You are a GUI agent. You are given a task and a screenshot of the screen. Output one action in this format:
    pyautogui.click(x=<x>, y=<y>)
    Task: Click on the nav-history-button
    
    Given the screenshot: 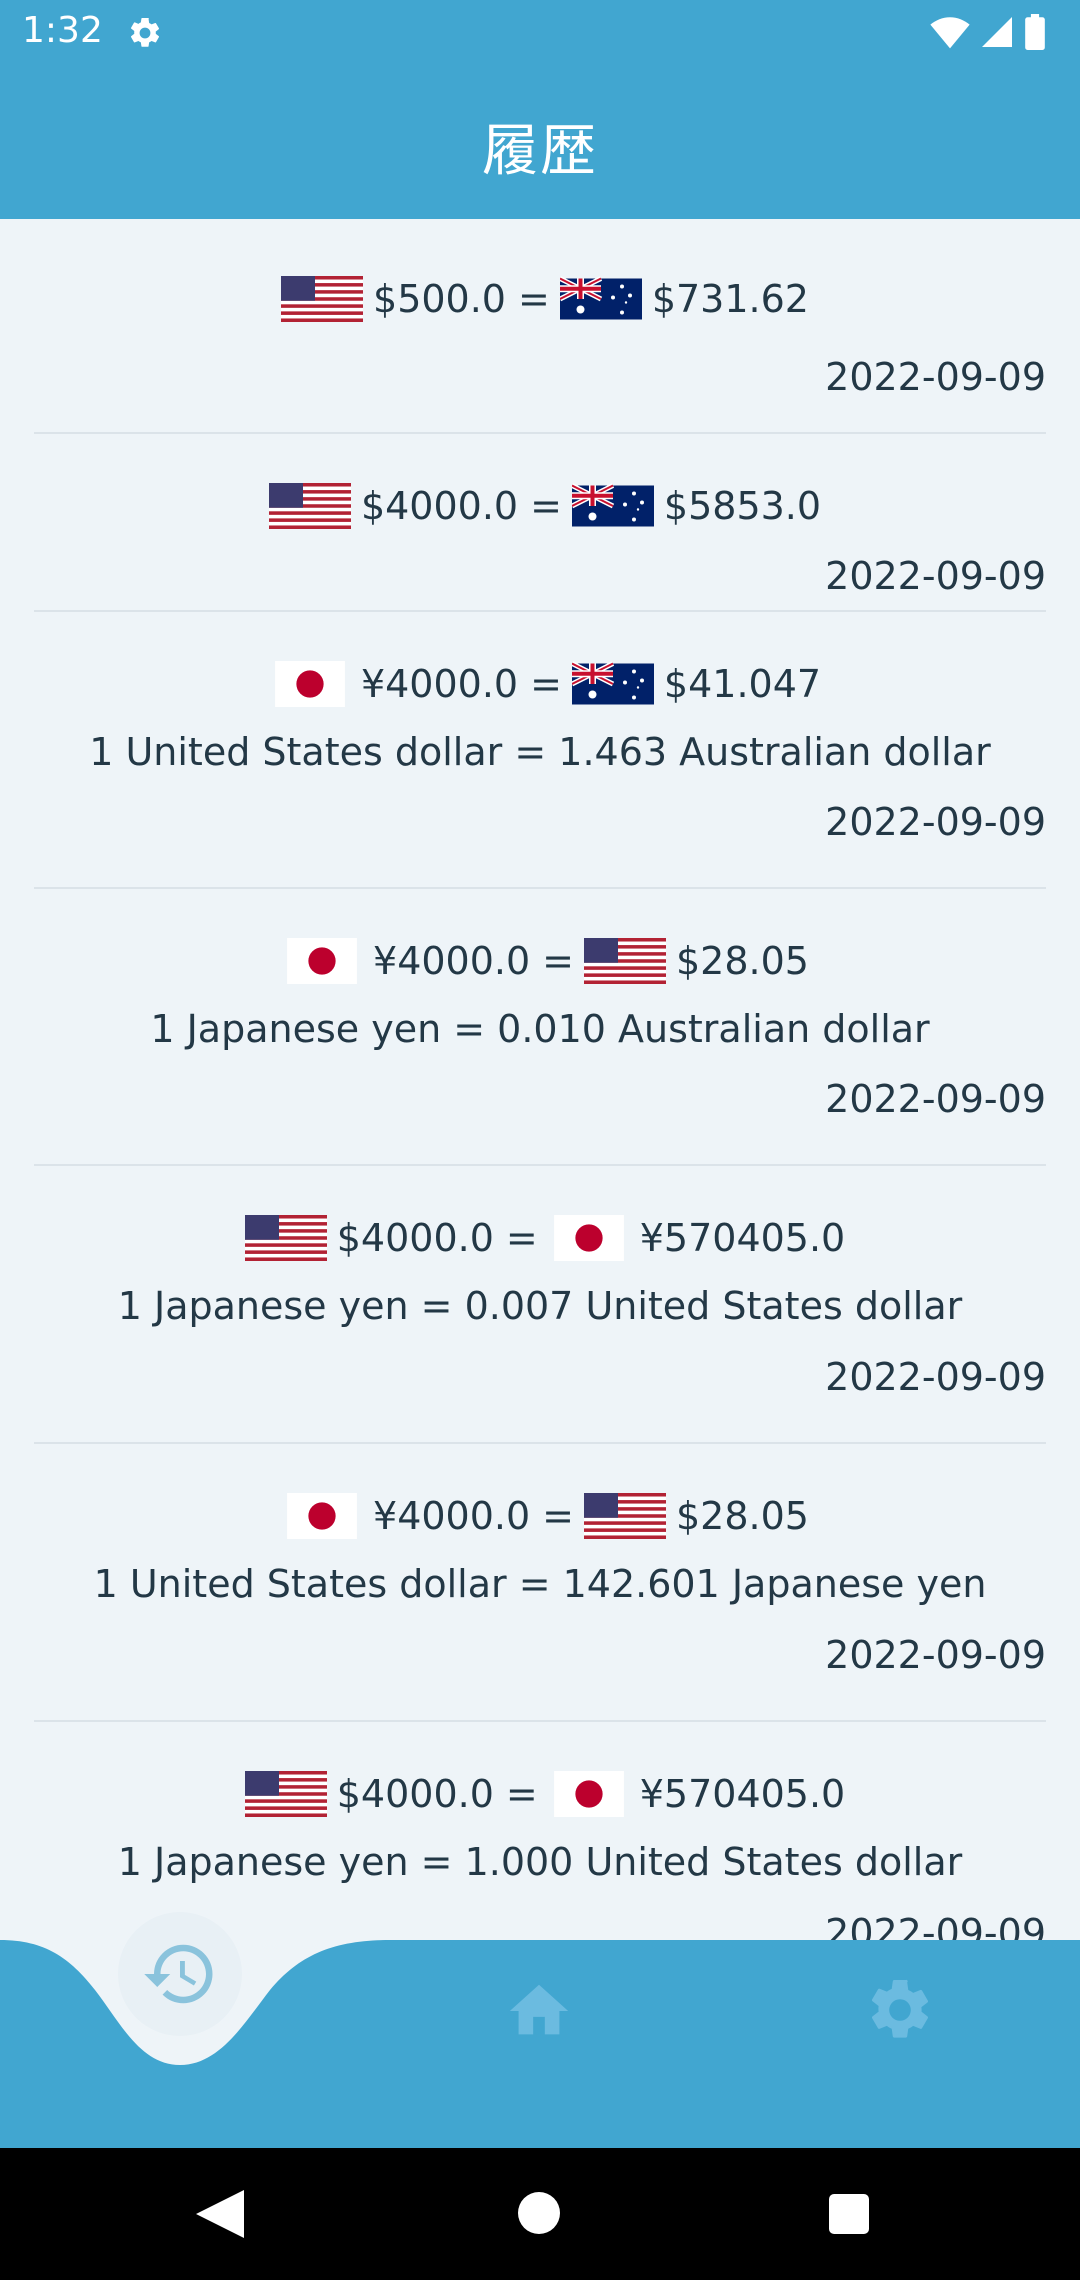 What is the action you would take?
    pyautogui.click(x=180, y=1974)
    